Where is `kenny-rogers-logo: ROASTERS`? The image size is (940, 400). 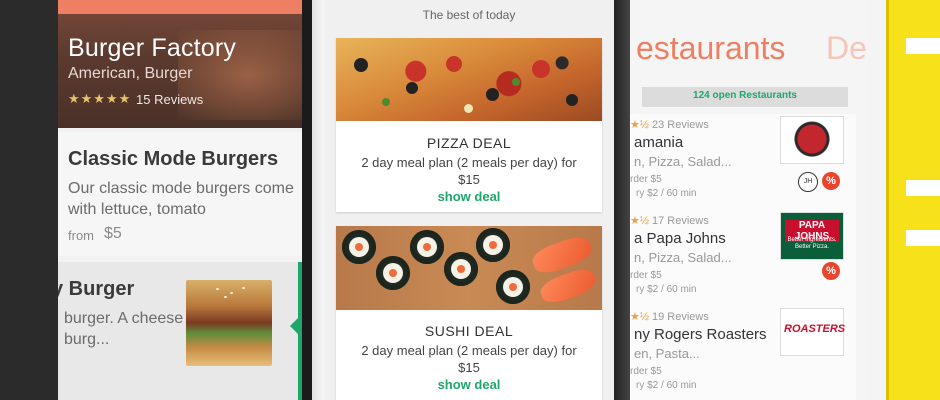
kenny-rogers-logo: ROASTERS is located at coordinates (813, 332).